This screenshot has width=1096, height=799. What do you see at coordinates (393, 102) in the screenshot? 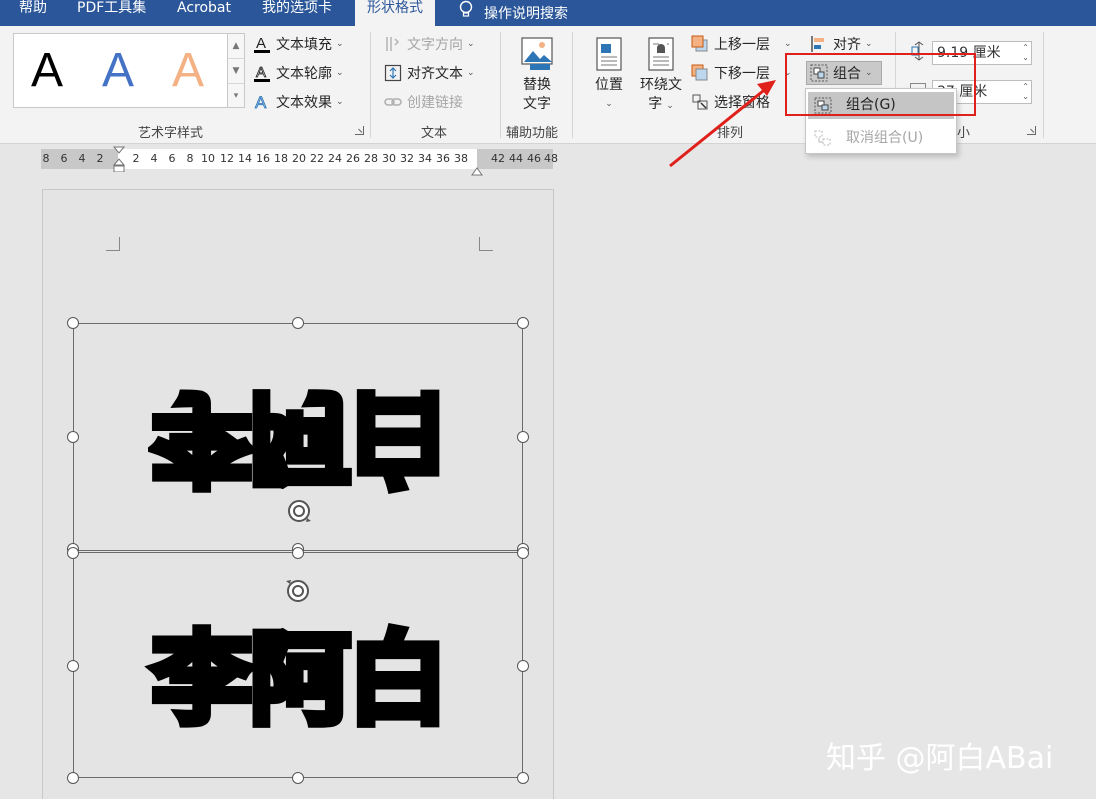
I see `link-icon` at bounding box center [393, 102].